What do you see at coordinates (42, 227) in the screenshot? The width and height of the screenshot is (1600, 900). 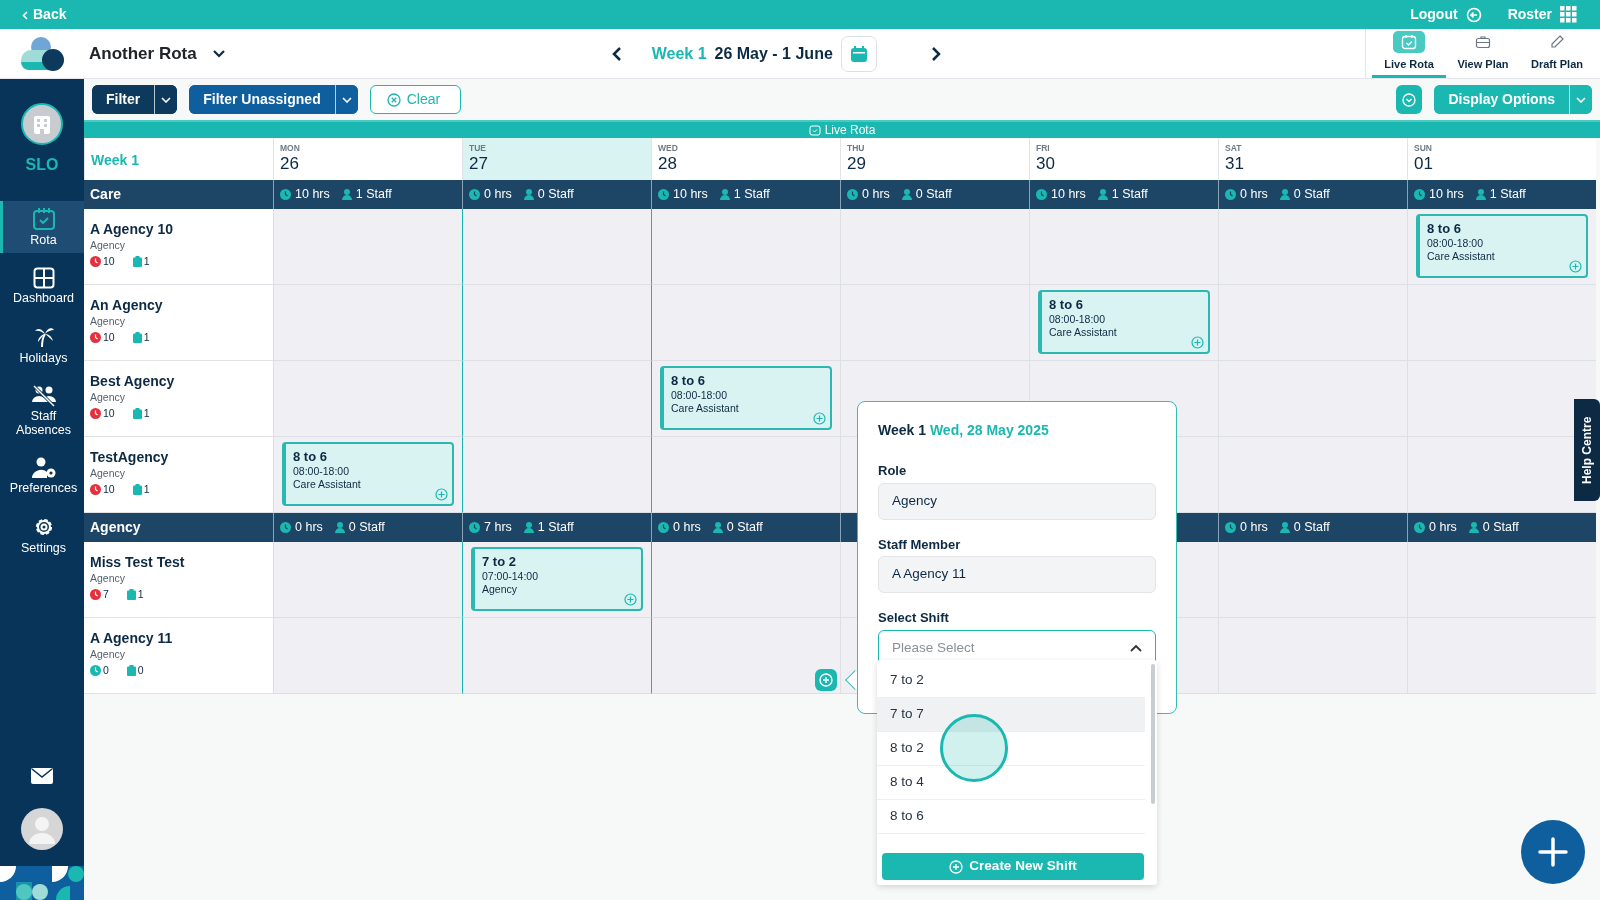 I see `nav-item: Rota` at bounding box center [42, 227].